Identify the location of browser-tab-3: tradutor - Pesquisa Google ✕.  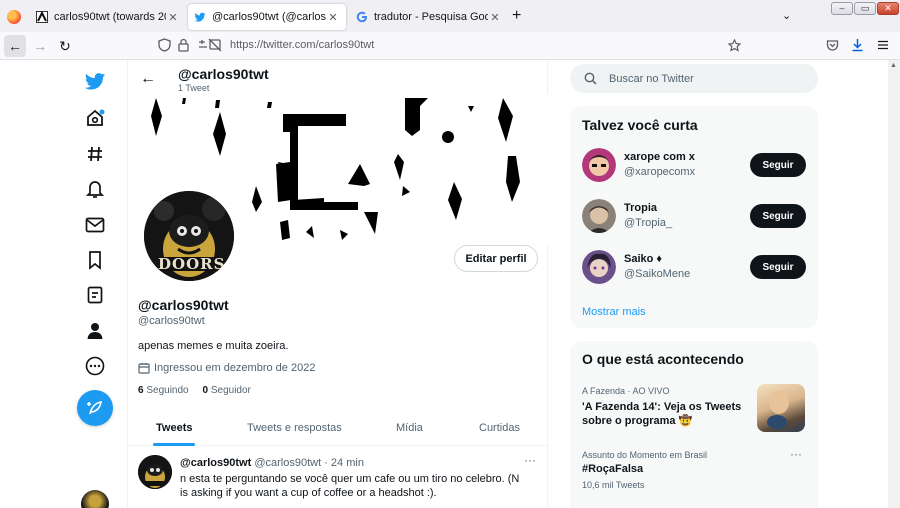
(429, 17).